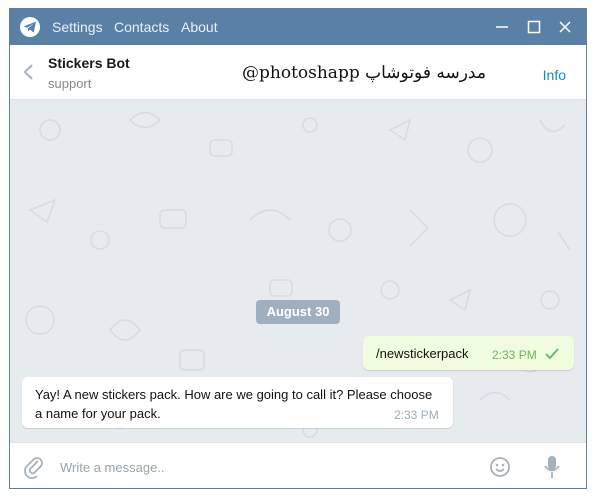 The image size is (596, 497). I want to click on back-arrow-icon, so click(28, 74).